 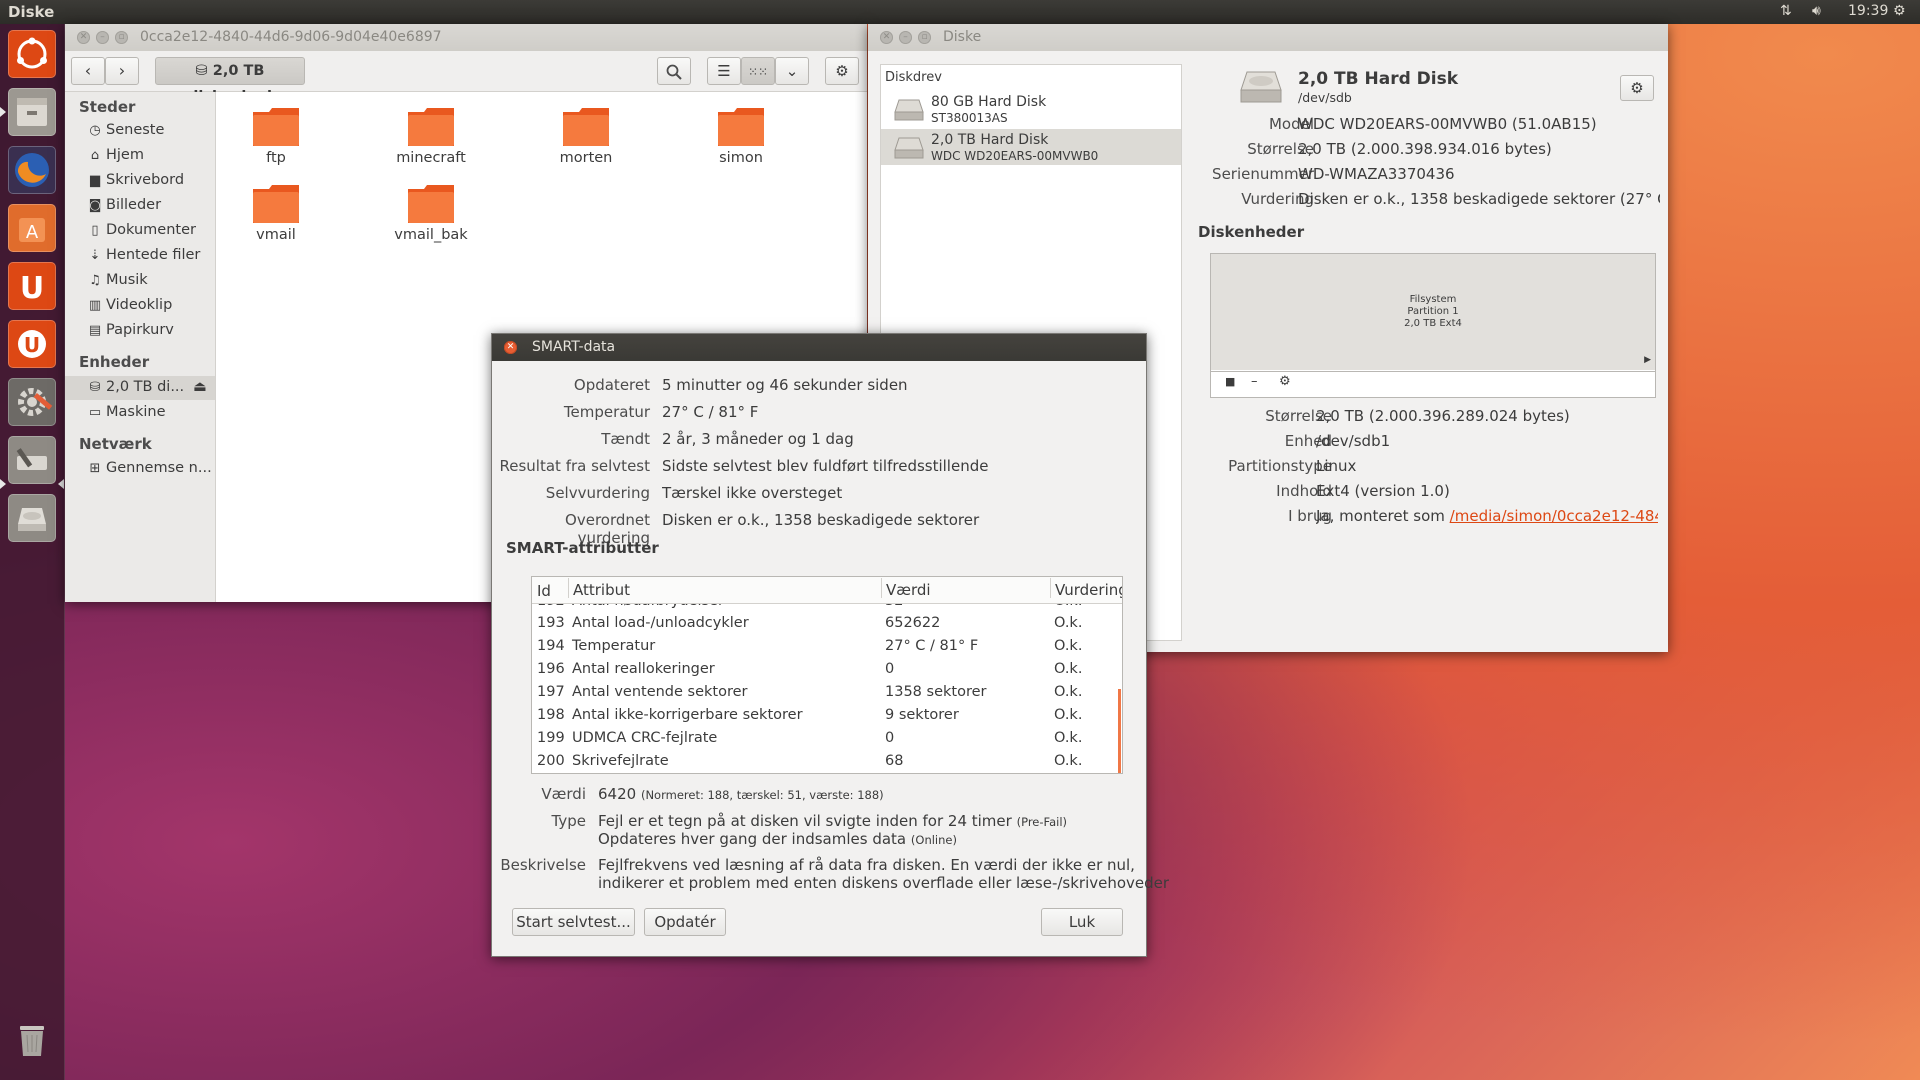 I want to click on volume-icon: 🔊︎, so click(x=1816, y=11).